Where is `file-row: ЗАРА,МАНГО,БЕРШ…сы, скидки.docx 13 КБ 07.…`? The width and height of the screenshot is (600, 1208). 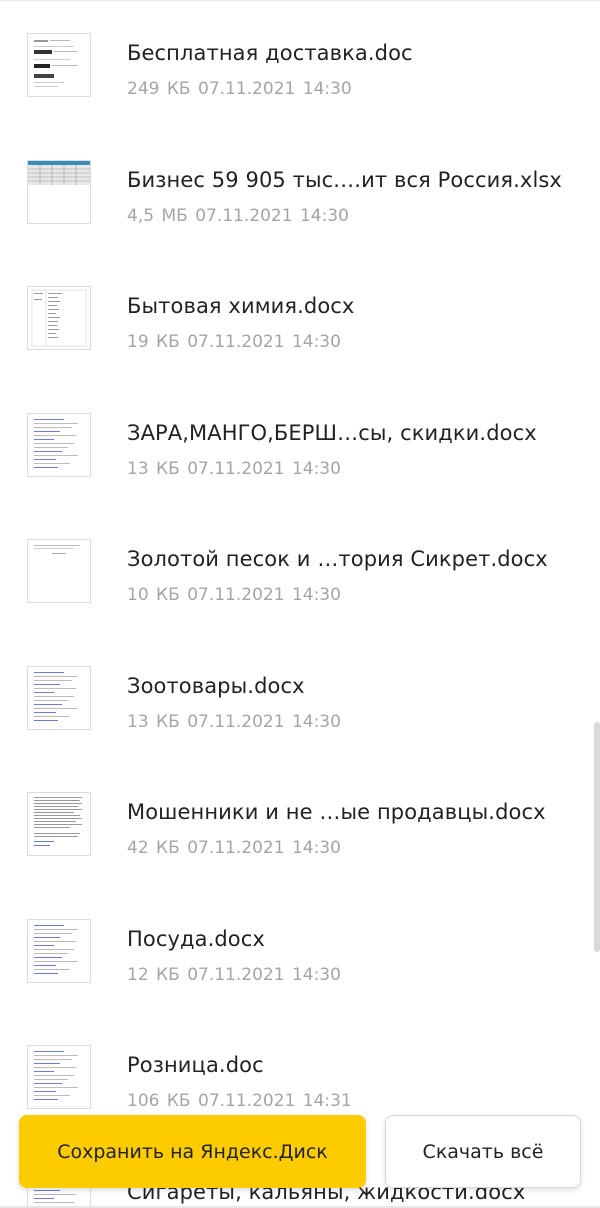
file-row: ЗАРА,МАНГО,БЕРШ…сы, скидки.docx 13 КБ 07.… is located at coordinates (300, 443).